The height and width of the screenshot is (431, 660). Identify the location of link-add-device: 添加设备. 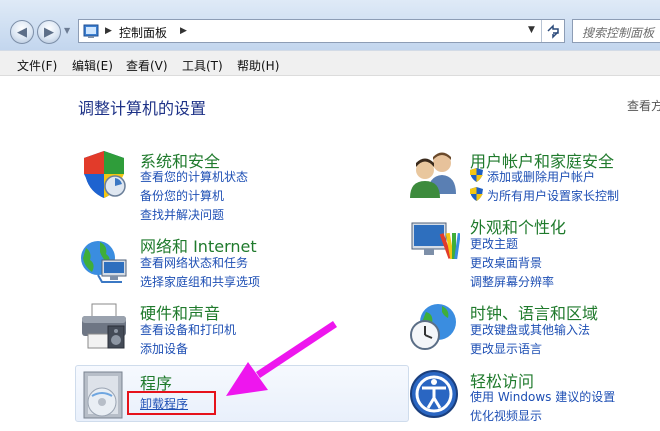
(164, 348).